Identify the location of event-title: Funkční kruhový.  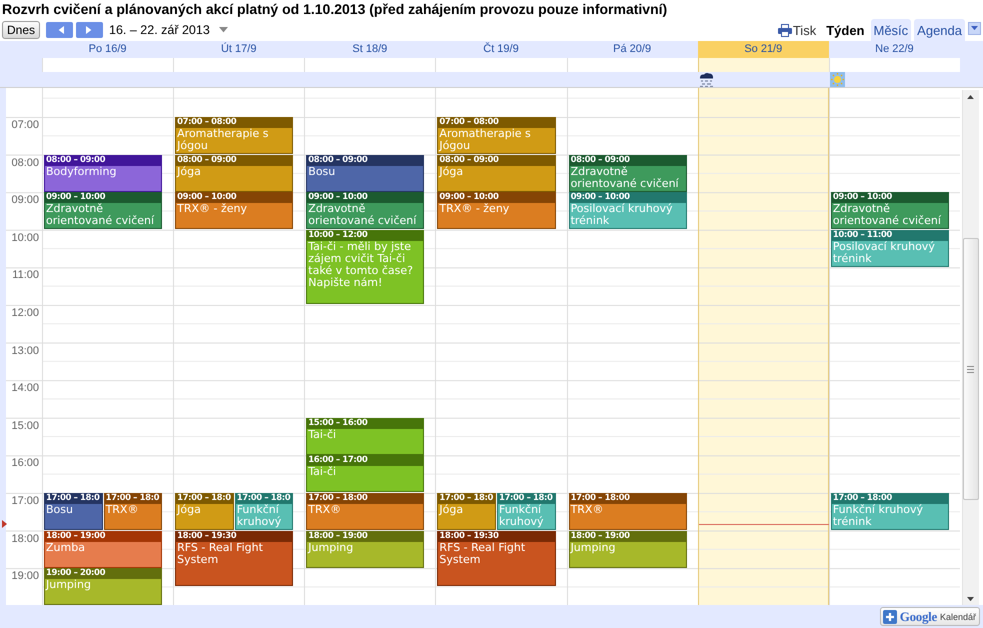
(259, 516).